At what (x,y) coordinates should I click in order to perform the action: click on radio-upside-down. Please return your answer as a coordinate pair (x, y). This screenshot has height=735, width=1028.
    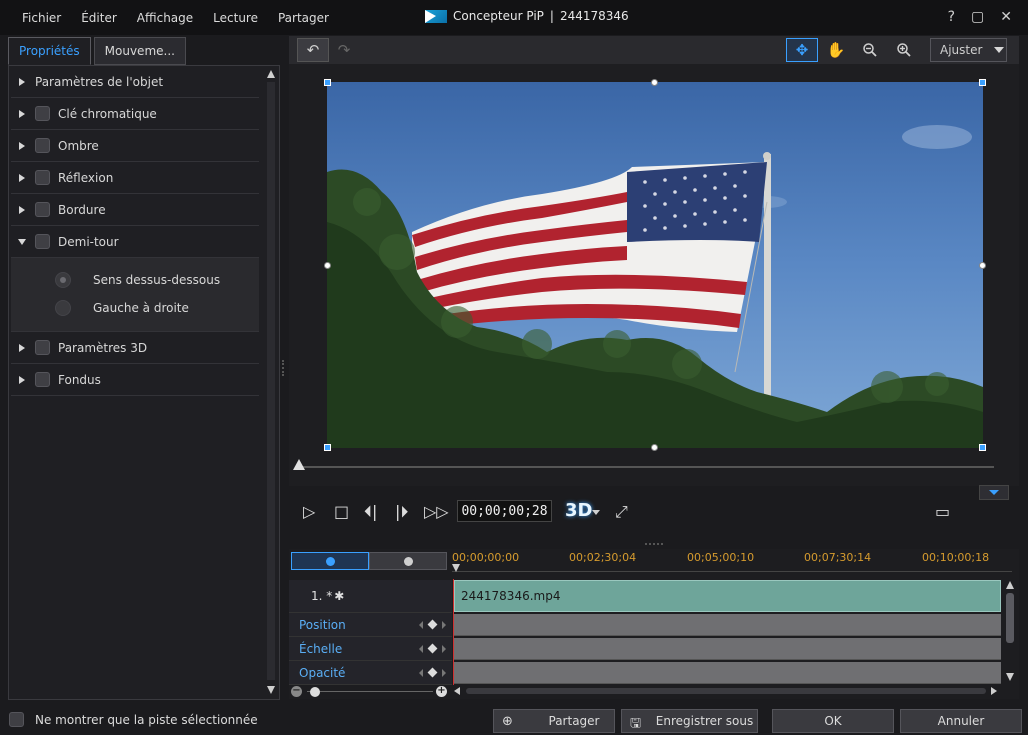
    Looking at the image, I should click on (63, 280).